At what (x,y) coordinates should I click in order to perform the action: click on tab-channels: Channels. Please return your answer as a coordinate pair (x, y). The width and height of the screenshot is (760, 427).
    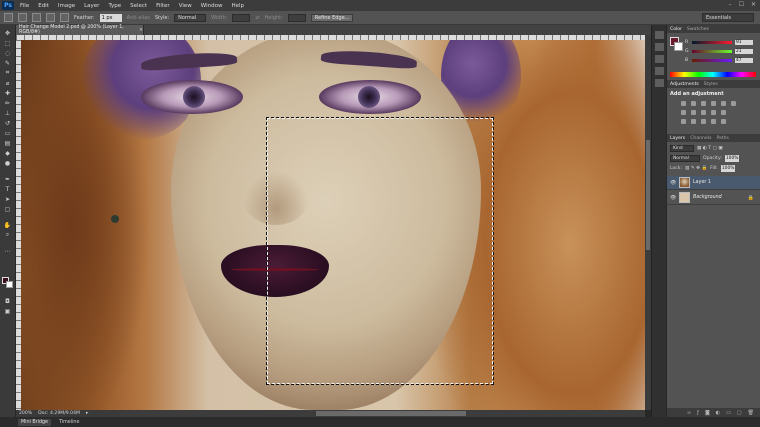
    Looking at the image, I should click on (700, 138).